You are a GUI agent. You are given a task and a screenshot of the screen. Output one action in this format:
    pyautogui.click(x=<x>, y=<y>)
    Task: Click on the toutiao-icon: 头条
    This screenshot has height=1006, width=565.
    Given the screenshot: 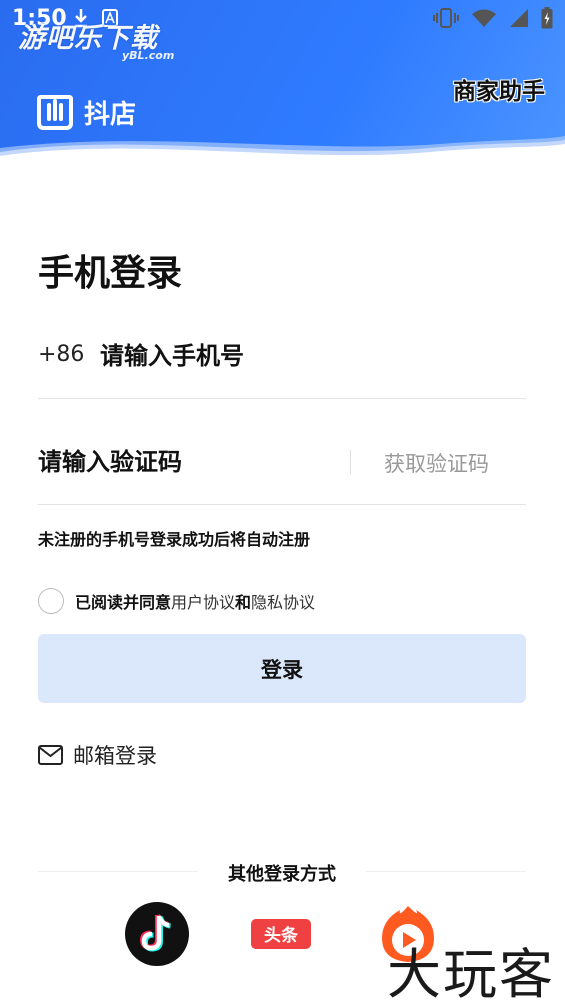 What is the action you would take?
    pyautogui.click(x=281, y=934)
    